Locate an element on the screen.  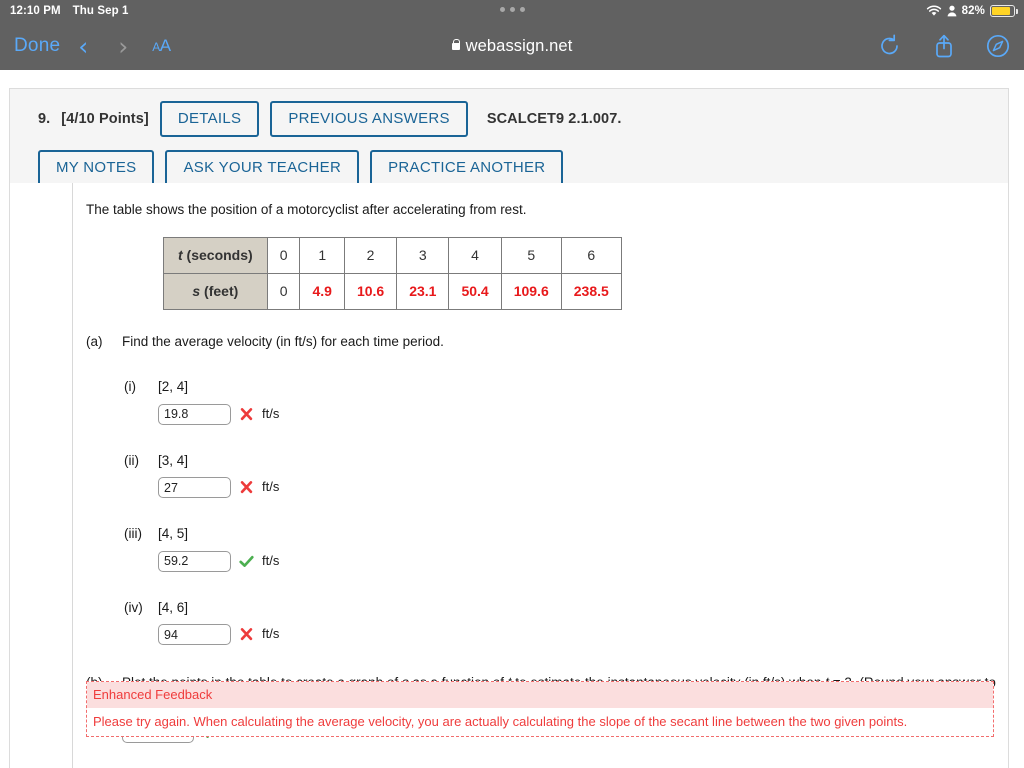
toolbar-right-group is located at coordinates (944, 46).